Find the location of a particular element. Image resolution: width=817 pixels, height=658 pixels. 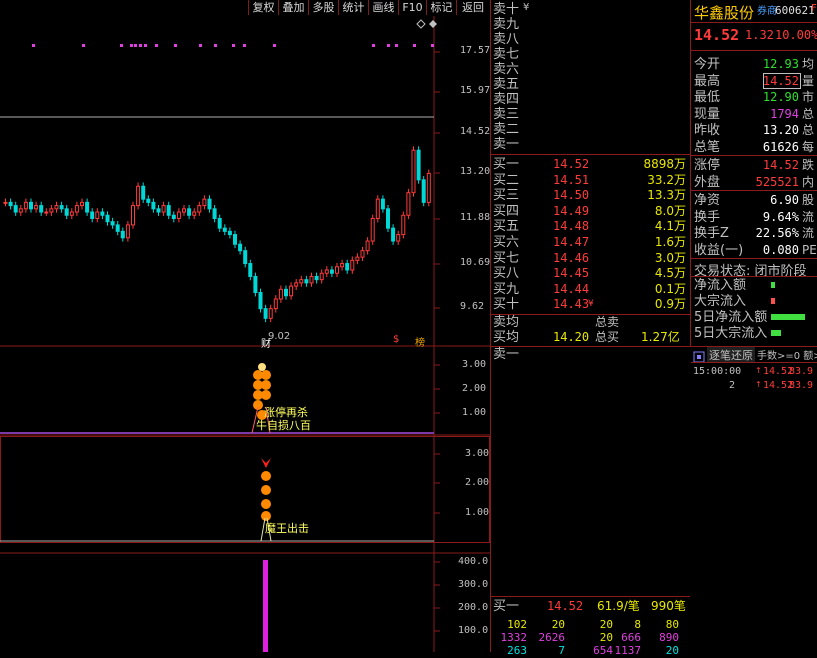

bid-level-label: 买六 is located at coordinates (506, 242).